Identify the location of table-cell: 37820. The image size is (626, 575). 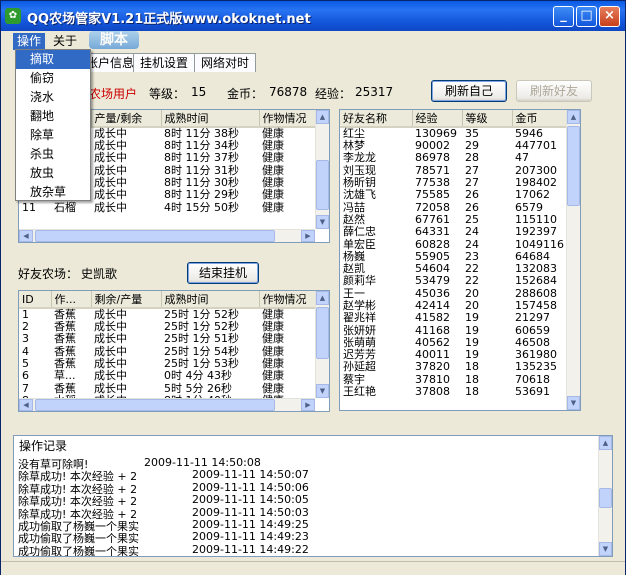
(432, 367).